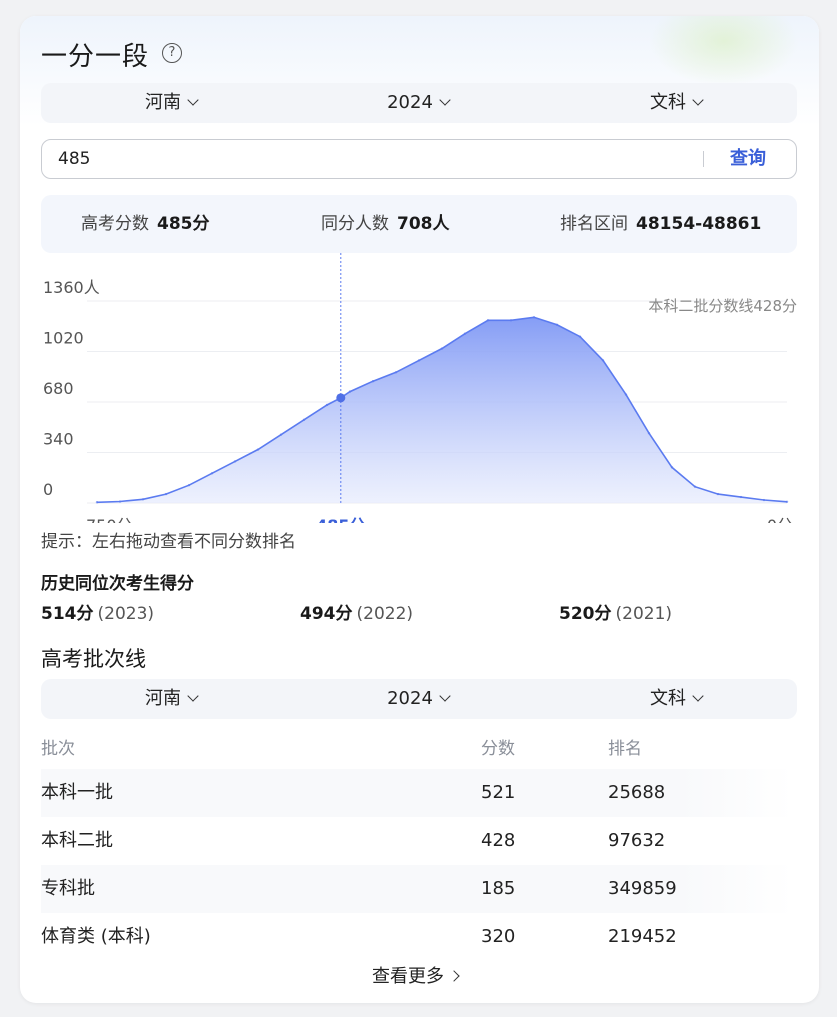 This screenshot has width=837, height=1017. Describe the element at coordinates (642, 888) in the screenshot. I see `batch-rank: 349859` at that location.